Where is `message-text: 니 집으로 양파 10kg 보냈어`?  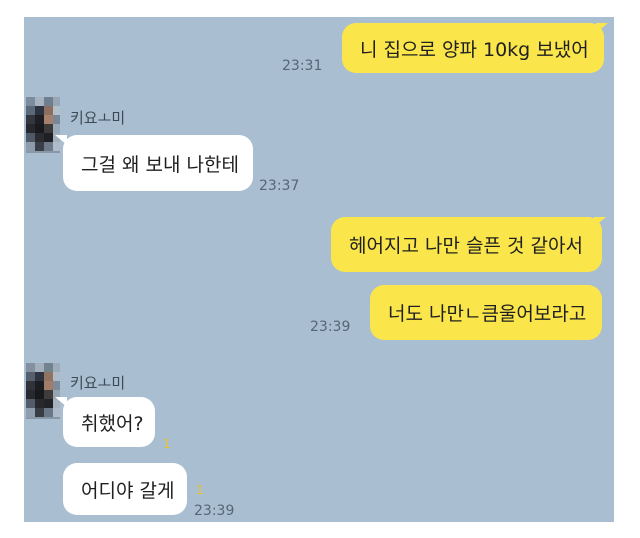
message-text: 니 집으로 양파 10kg 보냈어 is located at coordinates (474, 49).